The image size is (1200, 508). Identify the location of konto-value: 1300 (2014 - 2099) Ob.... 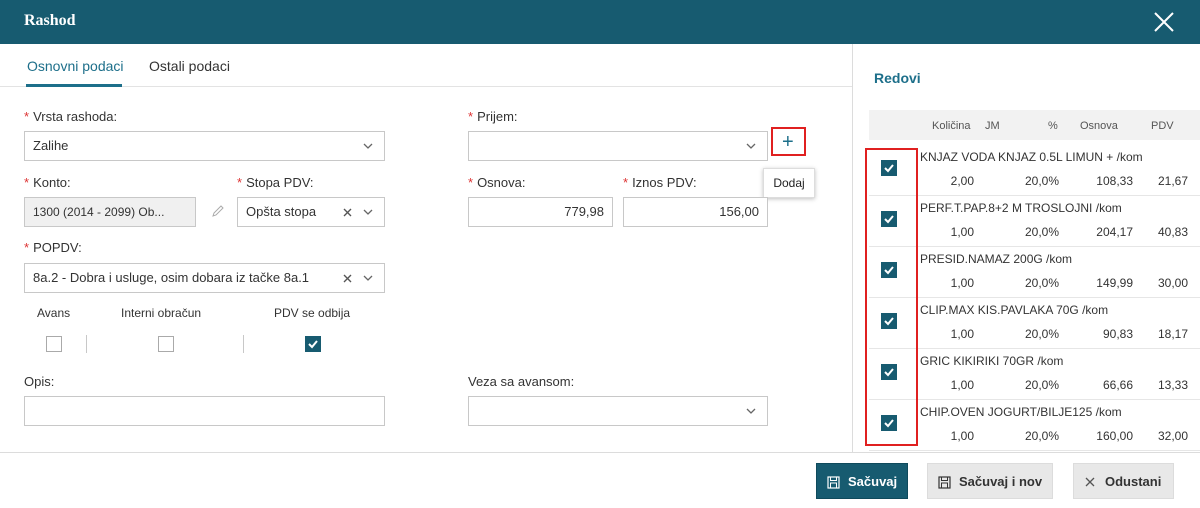
(99, 212).